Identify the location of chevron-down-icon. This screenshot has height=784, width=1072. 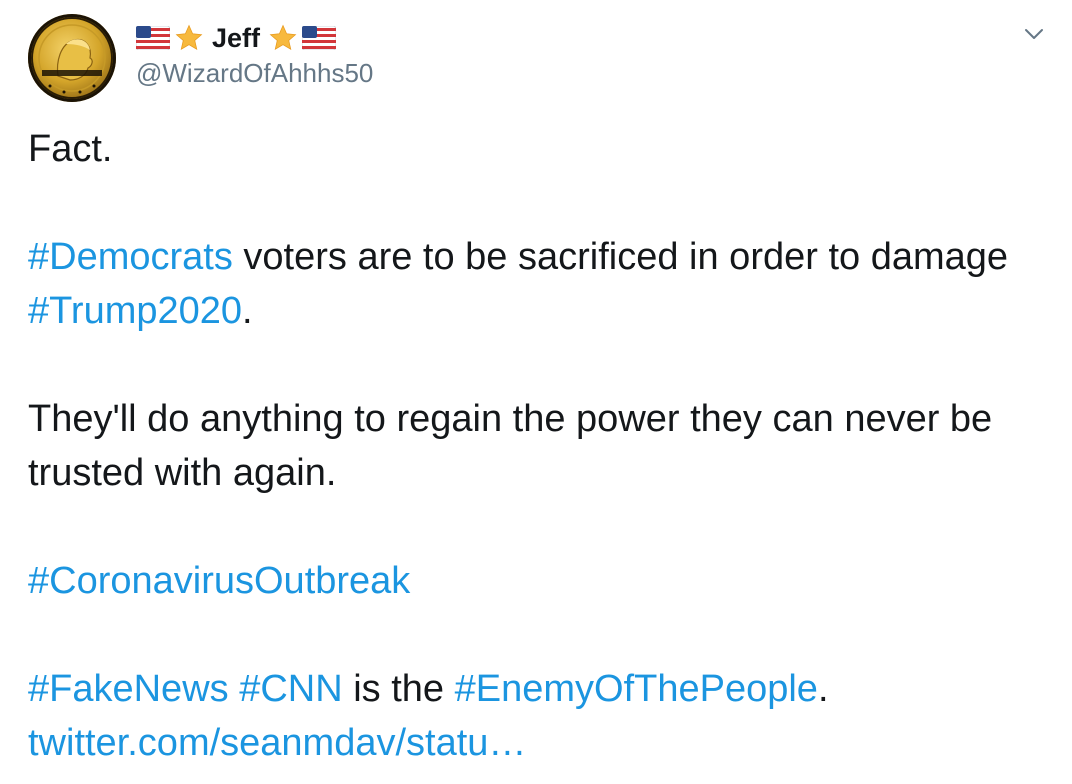
(1034, 34).